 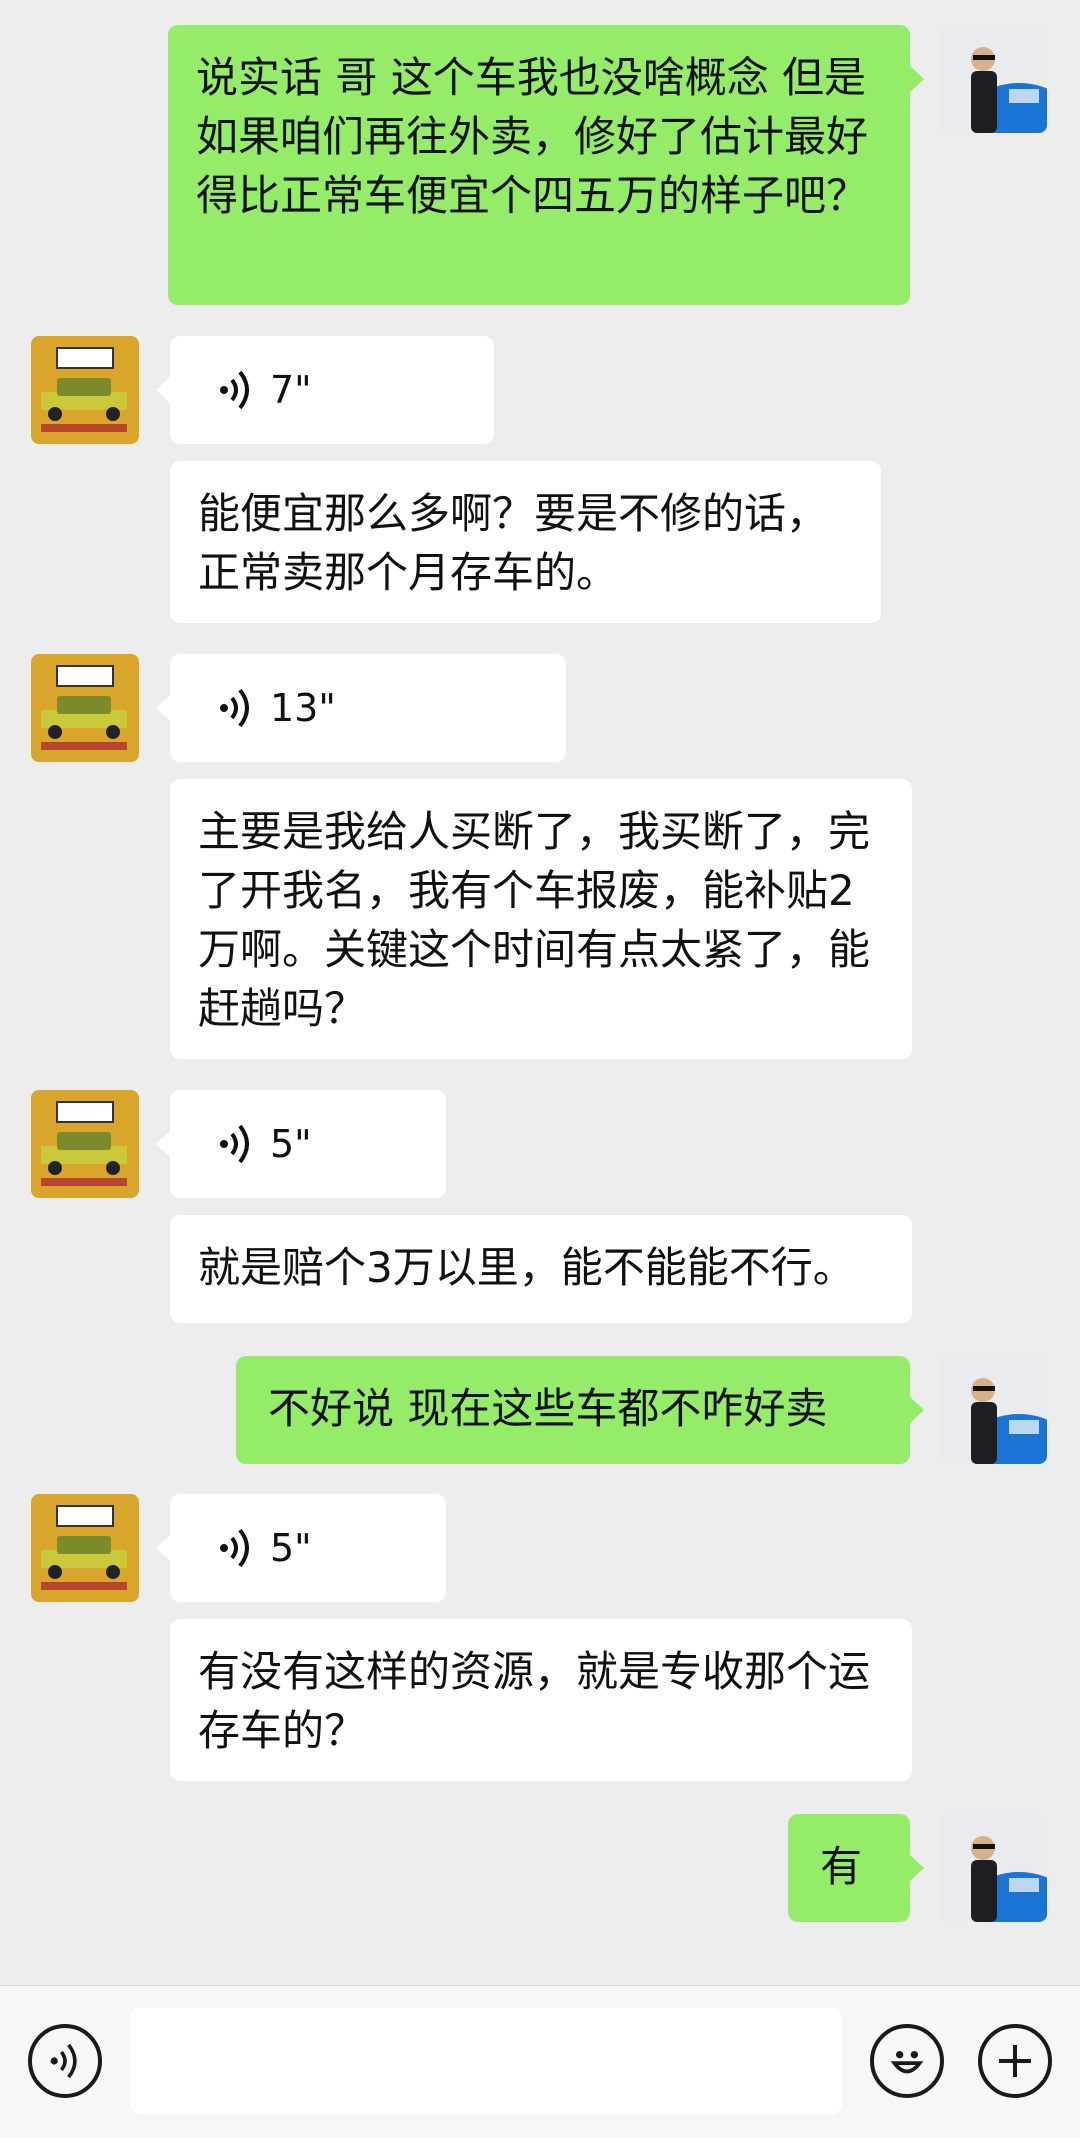 What do you see at coordinates (534, 1701) in the screenshot?
I see `message-text: 有没有这样的资源，就是专收那个运存车的？` at bounding box center [534, 1701].